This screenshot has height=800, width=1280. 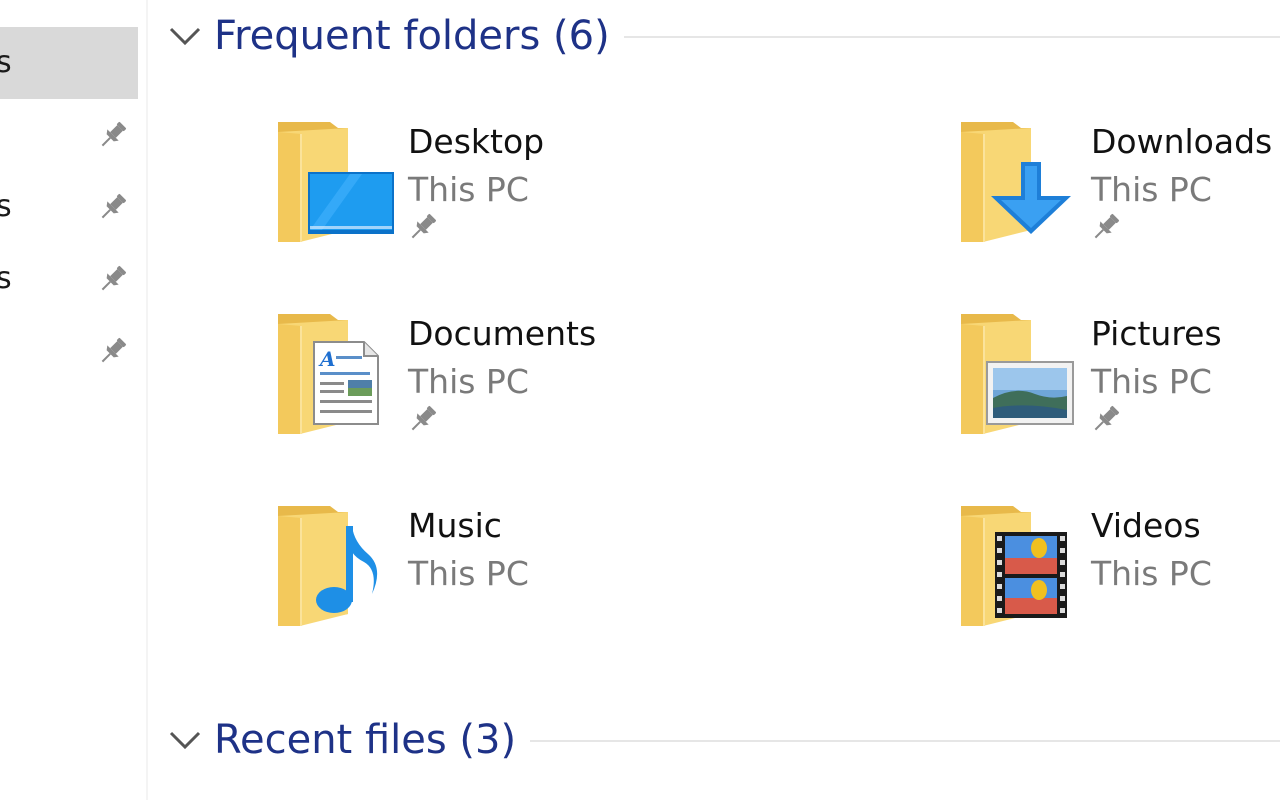 What do you see at coordinates (1182, 141) in the screenshot?
I see `folder-name: Downloads` at bounding box center [1182, 141].